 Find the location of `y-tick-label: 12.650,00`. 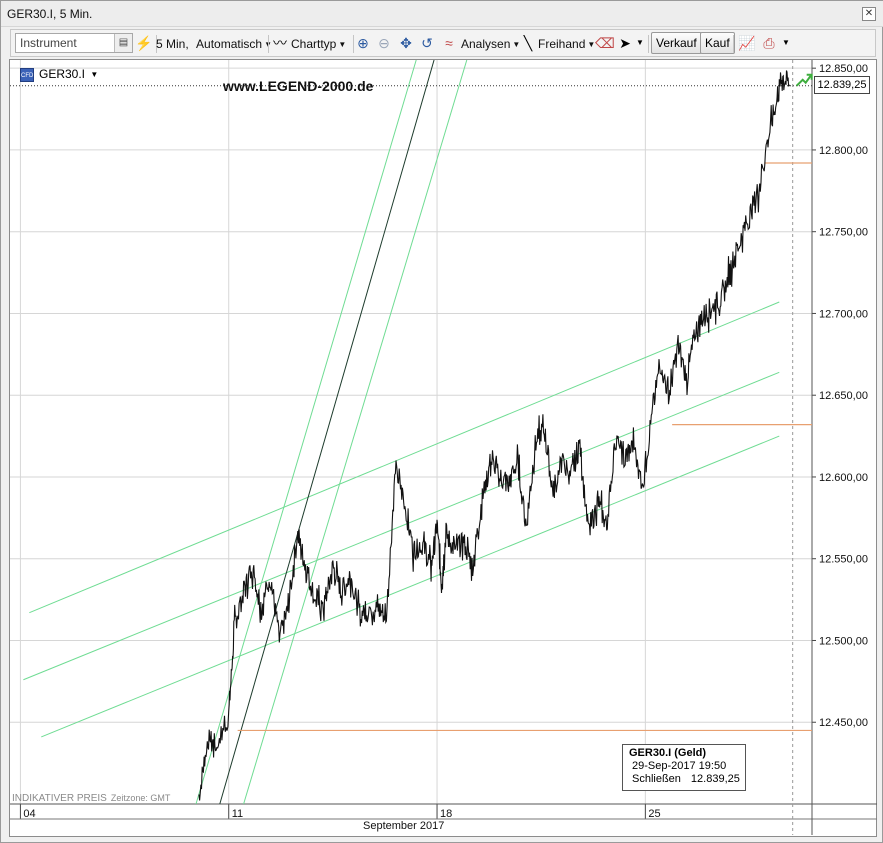

y-tick-label: 12.650,00 is located at coordinates (843, 396).